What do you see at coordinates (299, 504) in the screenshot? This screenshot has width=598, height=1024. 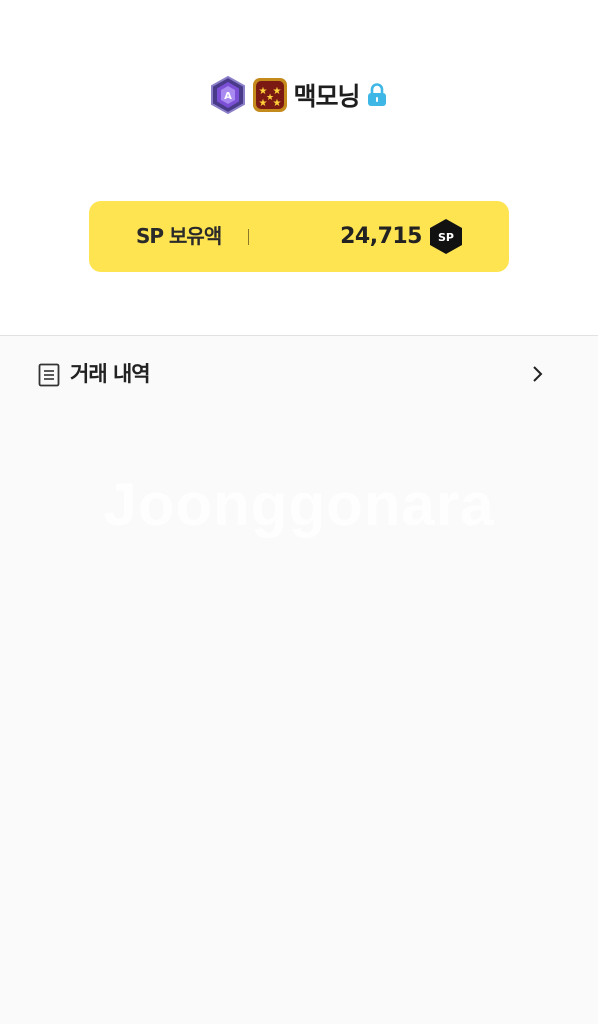 I see `watermark: Joonggonara` at bounding box center [299, 504].